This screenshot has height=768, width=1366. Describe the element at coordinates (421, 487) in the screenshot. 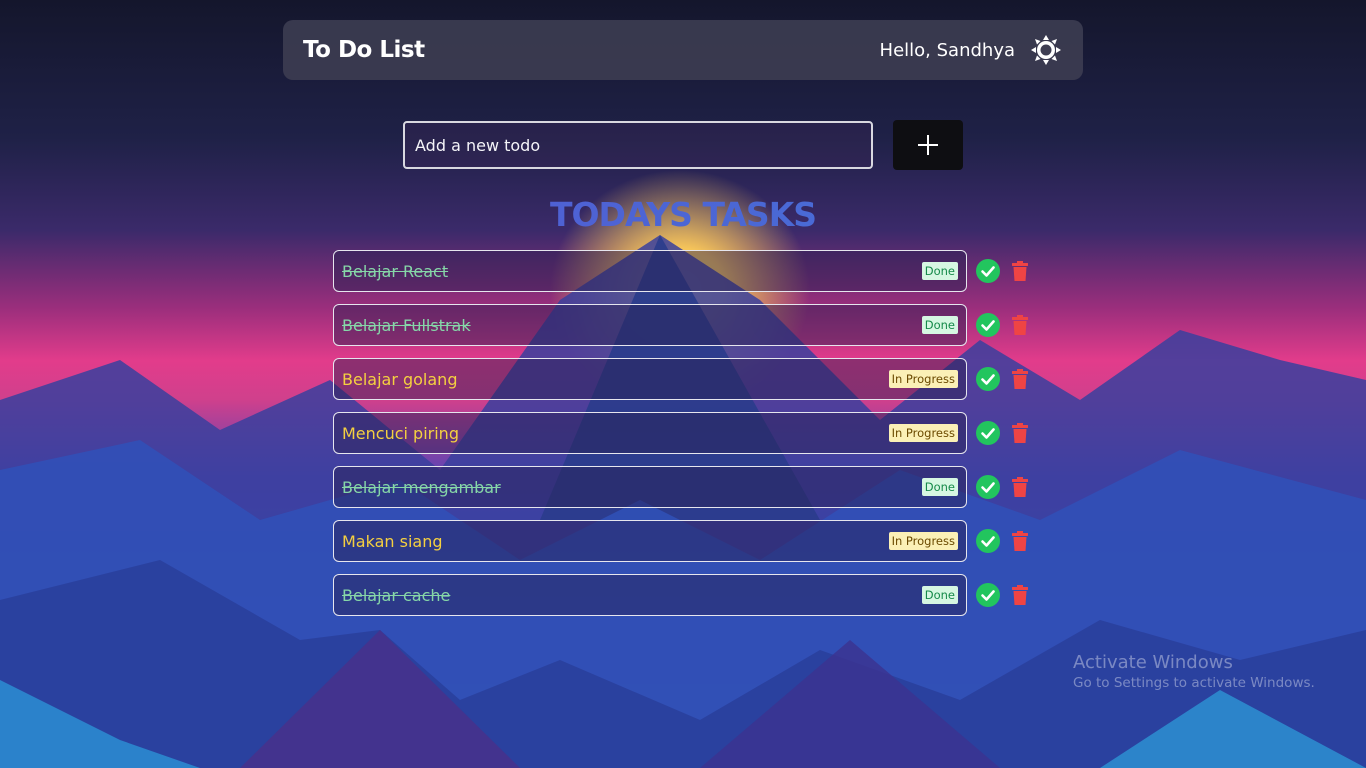

I see `task-text: Belajar mengambar` at that location.